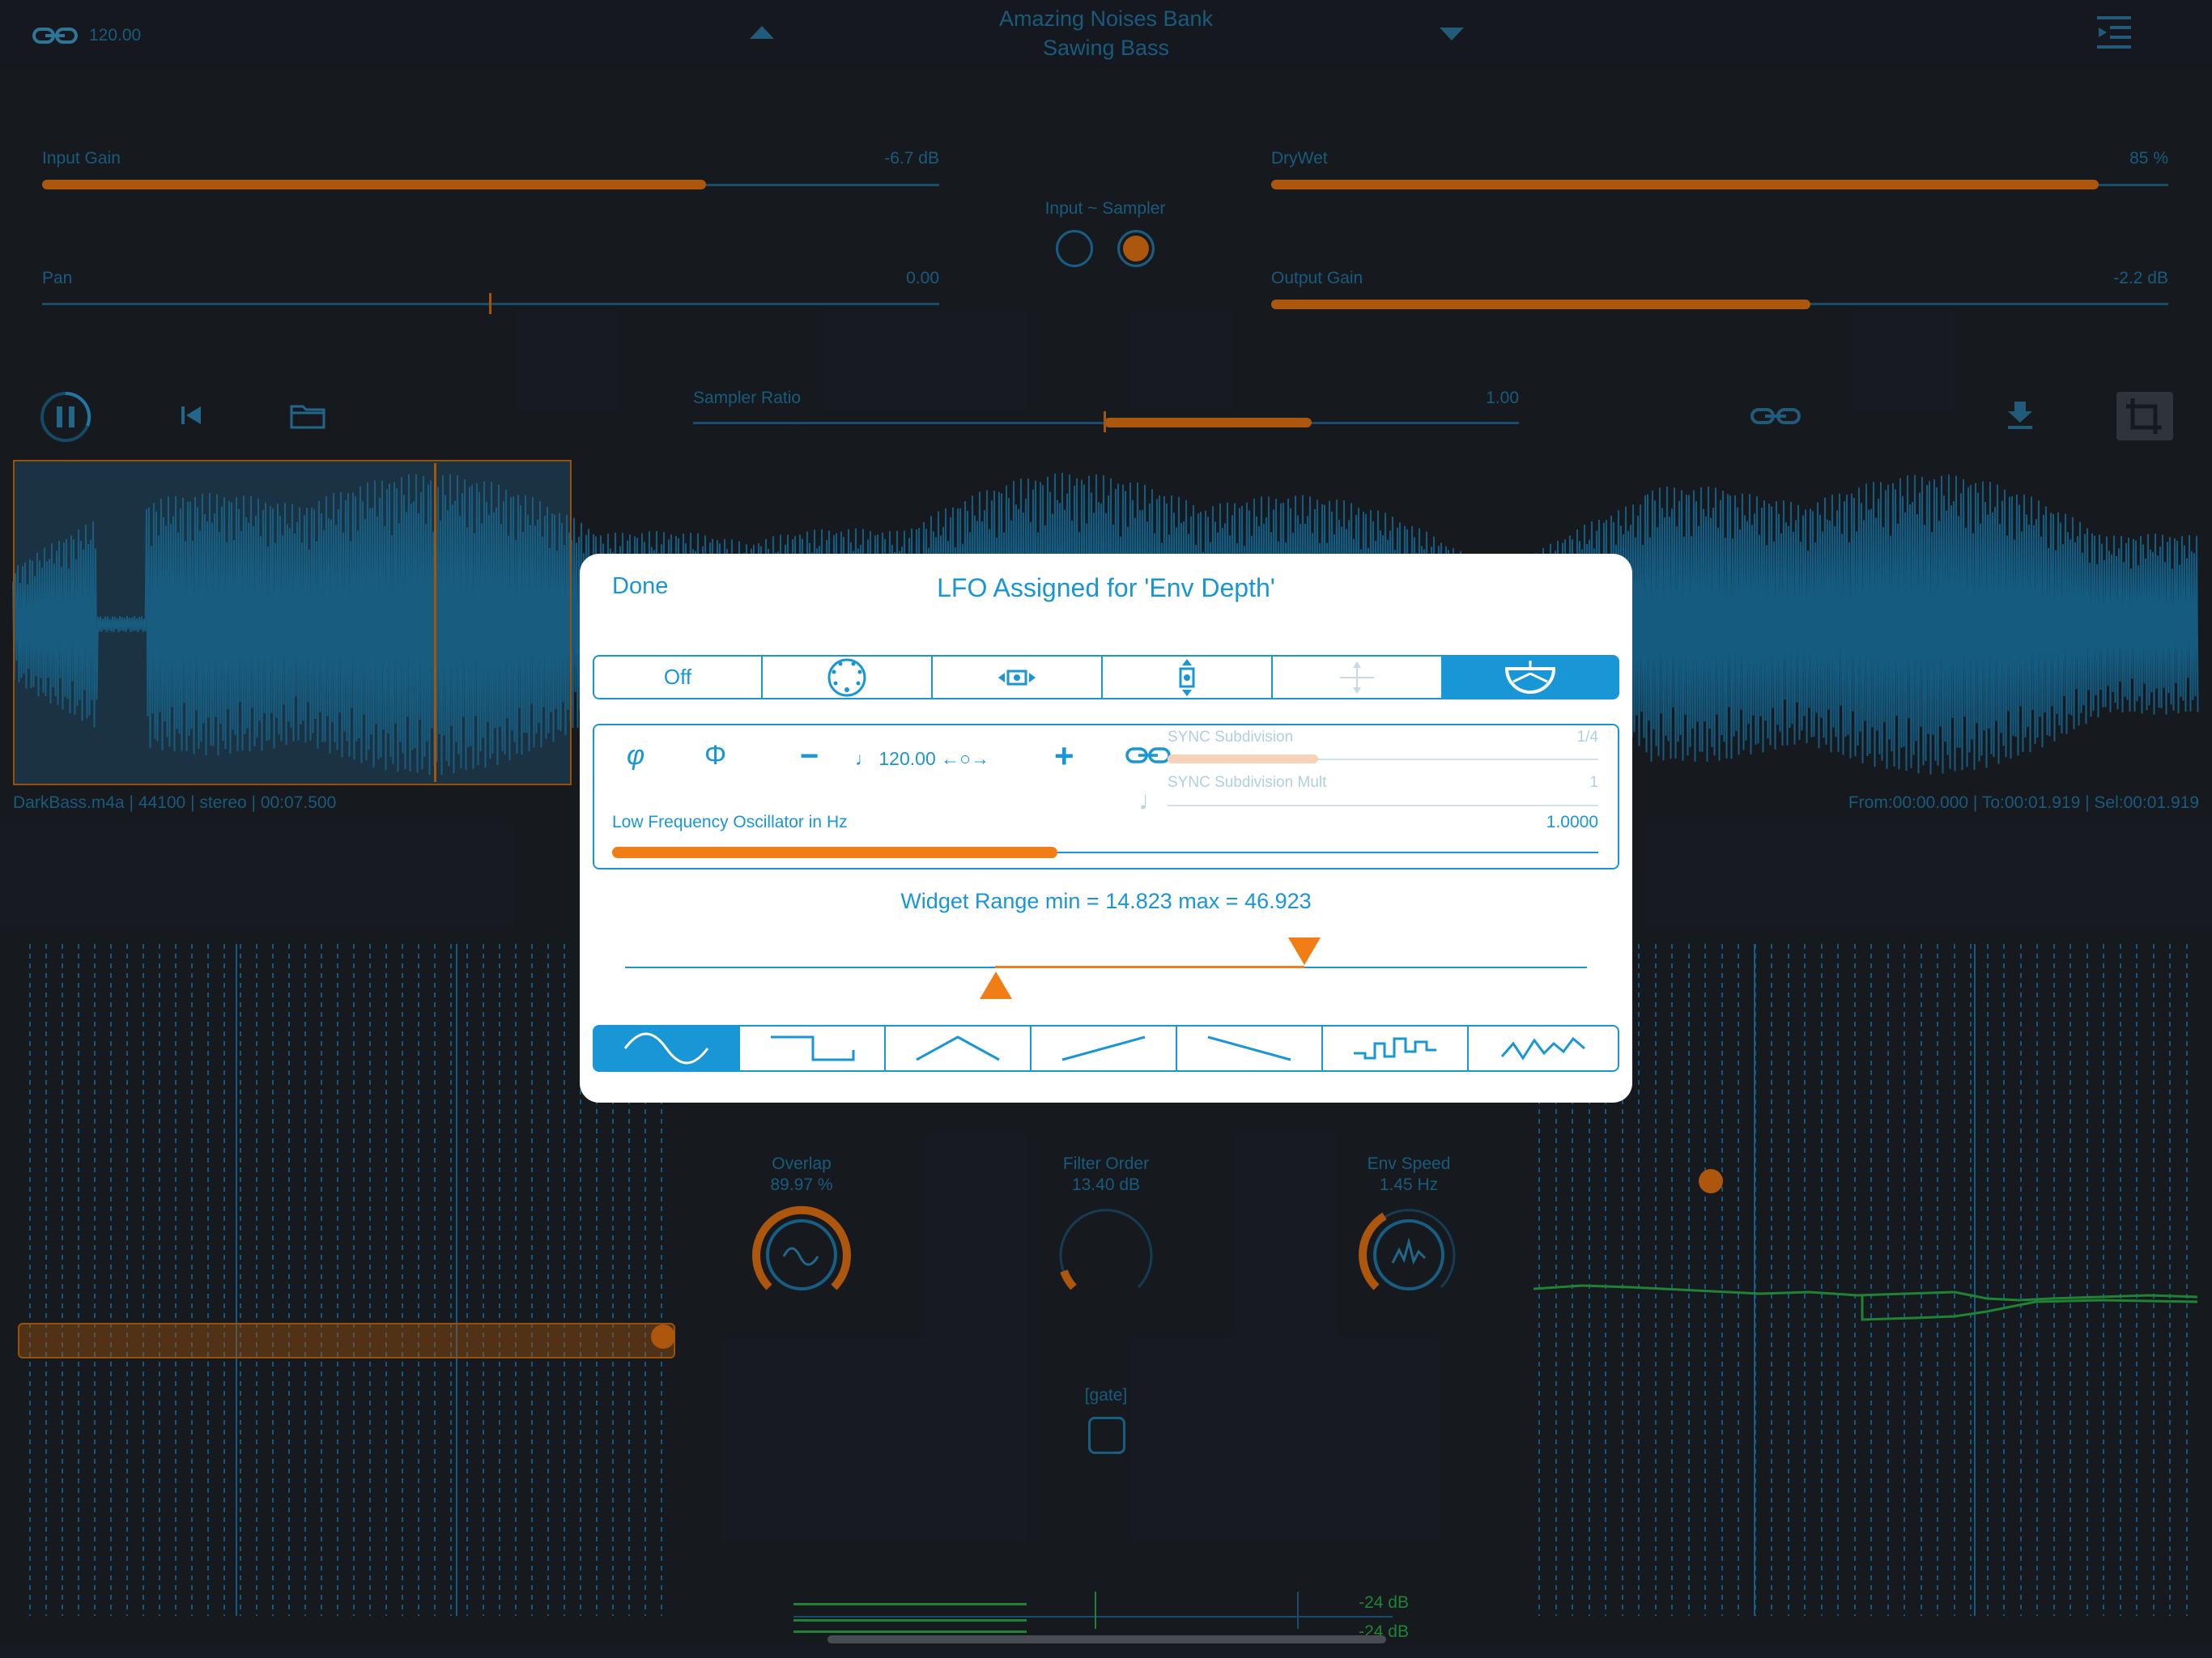  What do you see at coordinates (1540, 304) in the screenshot?
I see `output-gain-fill` at bounding box center [1540, 304].